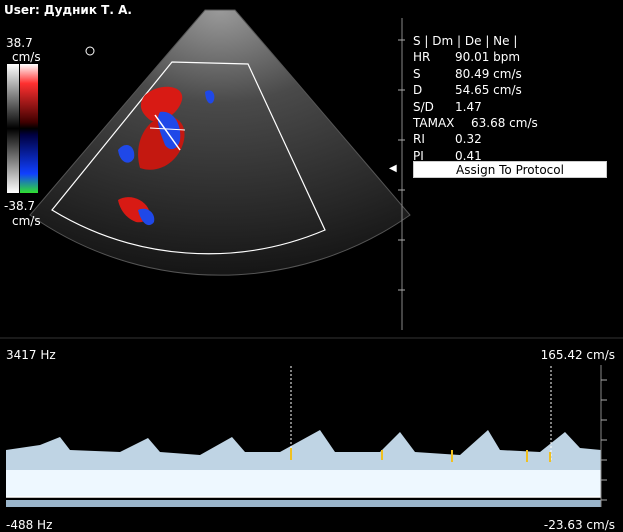 This screenshot has height=532, width=623. What do you see at coordinates (393, 168) in the screenshot?
I see `pointer-triangle-icon: ◀` at bounding box center [393, 168].